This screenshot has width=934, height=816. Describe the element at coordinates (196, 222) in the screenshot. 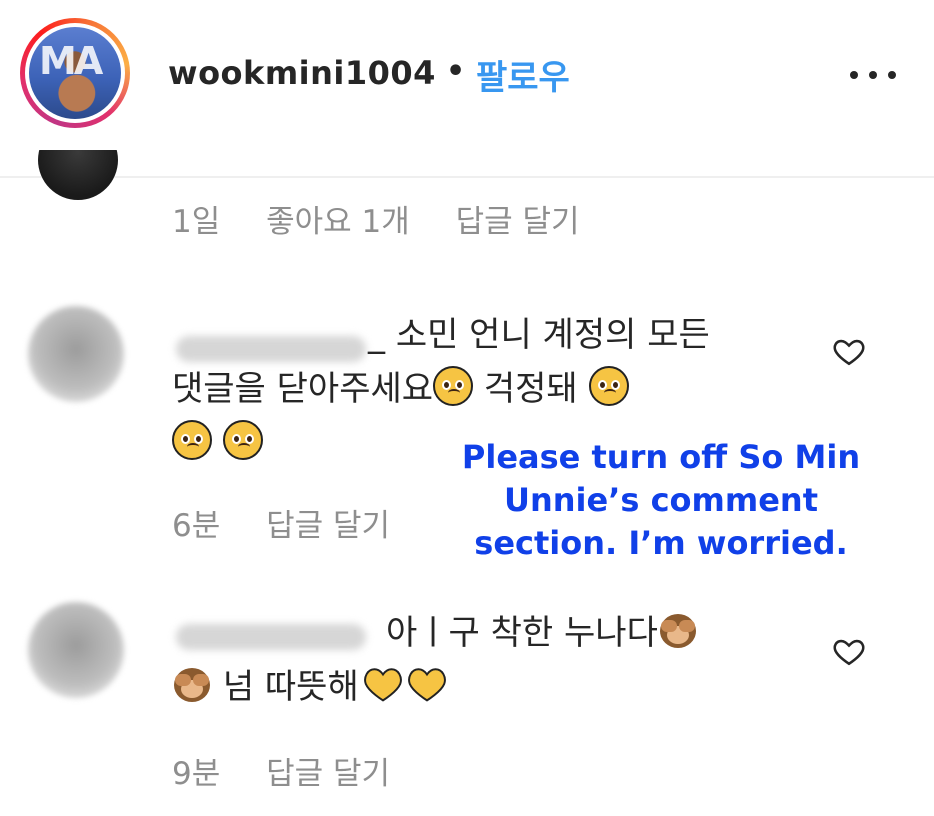

I see `comment-time: 1일` at that location.